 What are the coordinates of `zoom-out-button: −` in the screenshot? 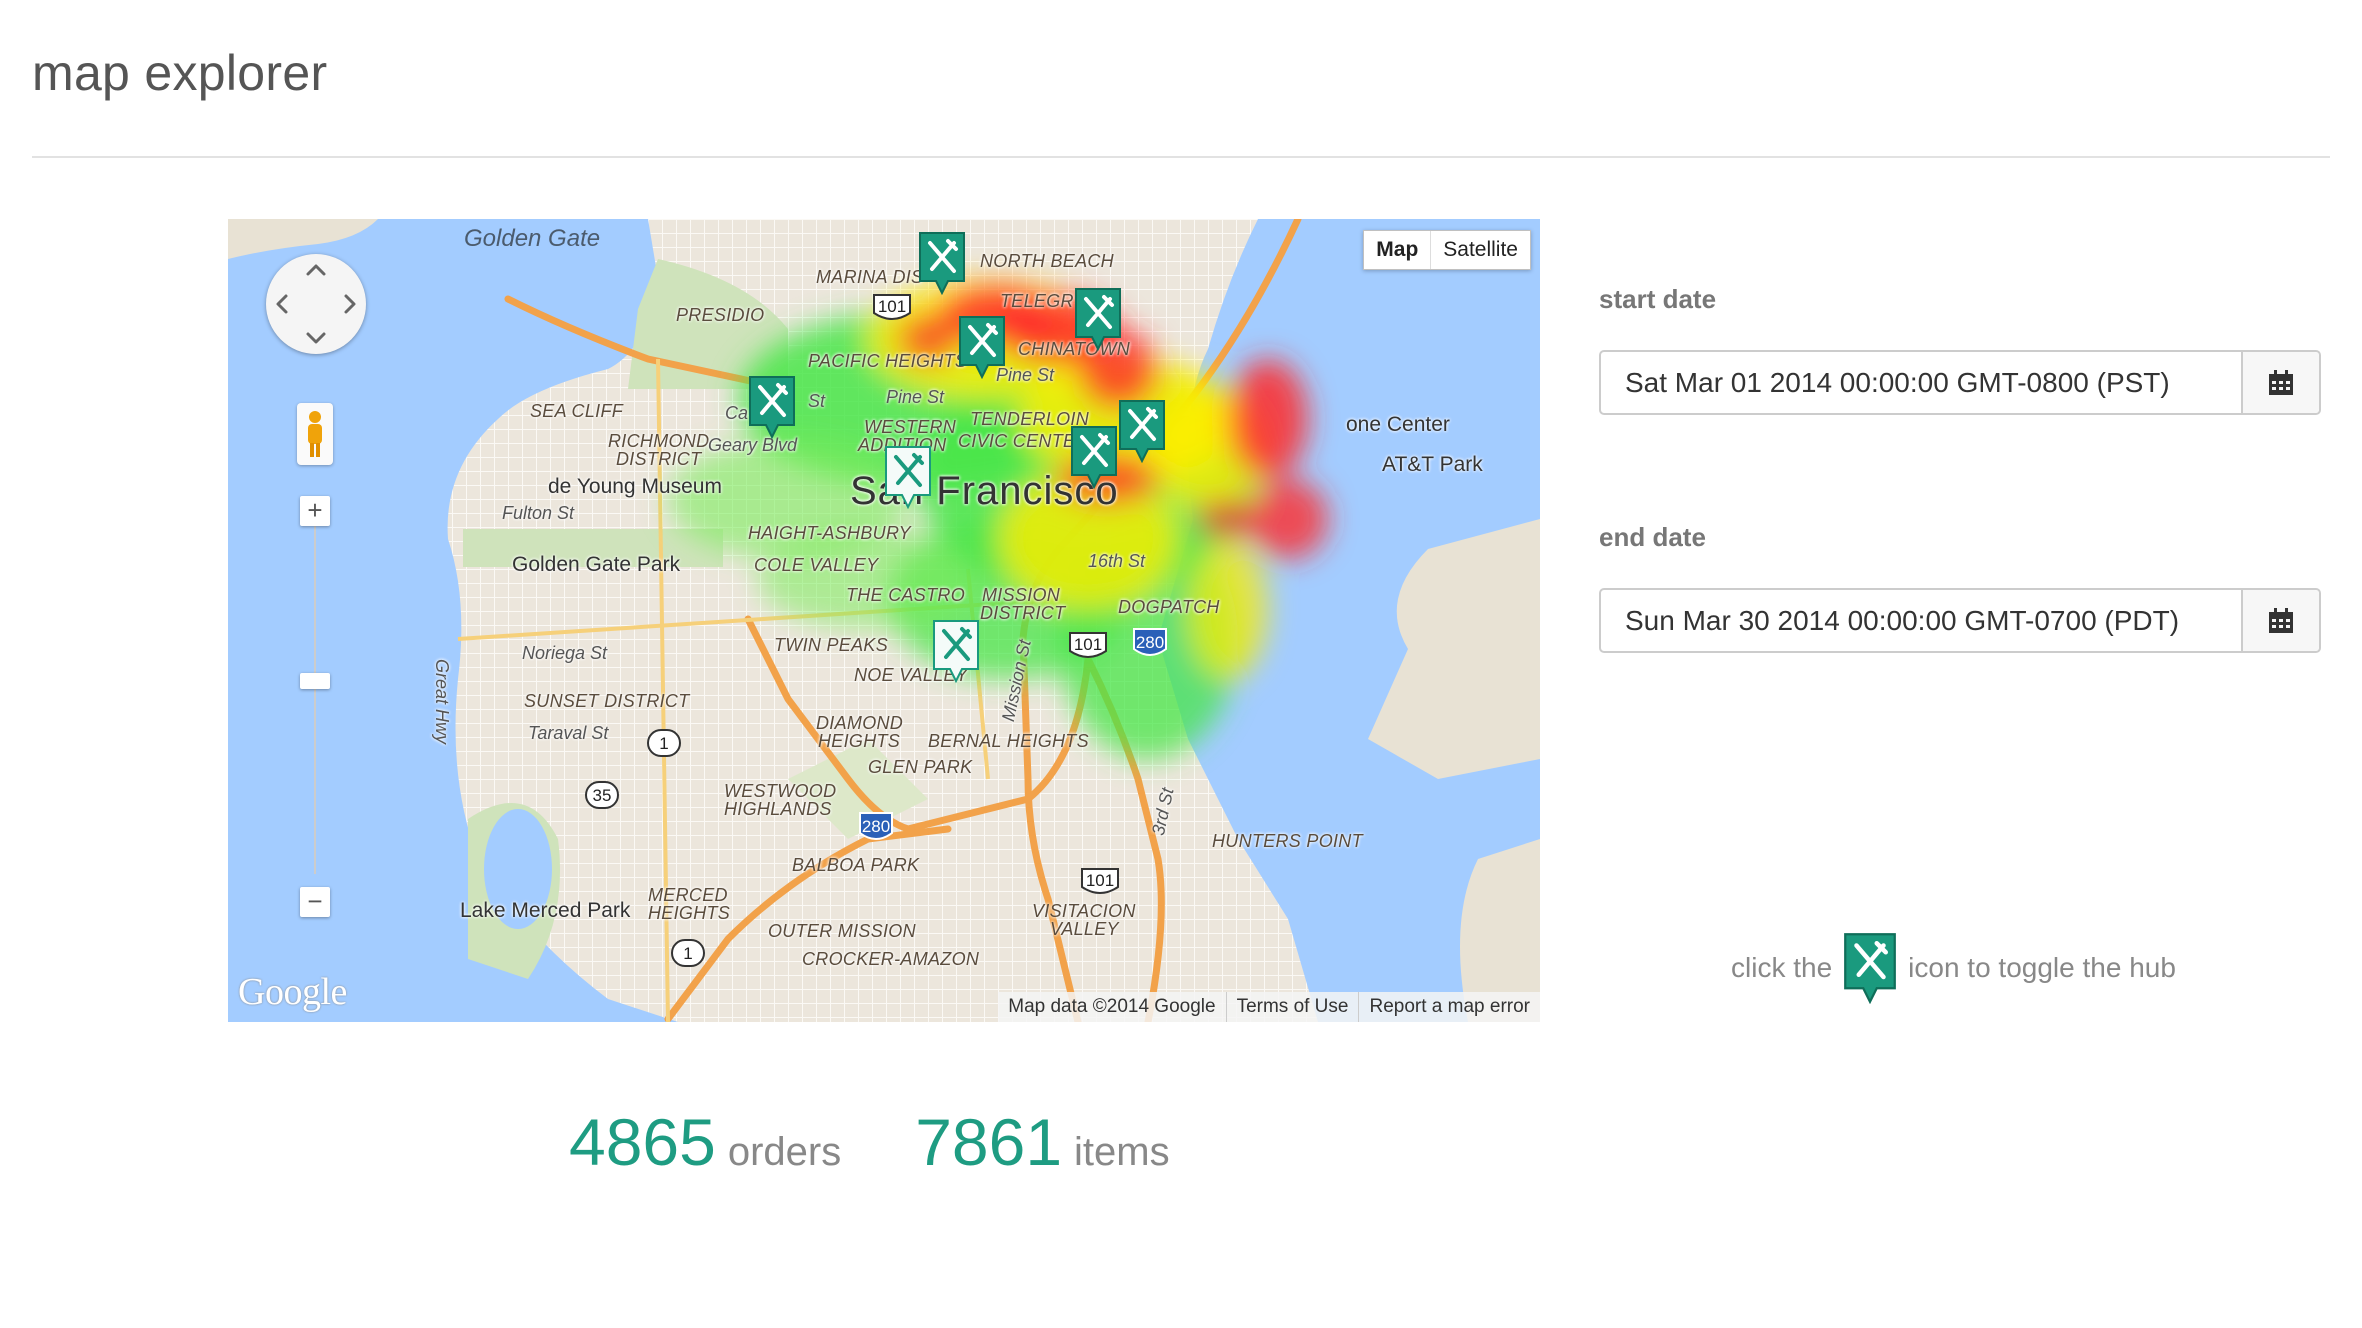 It's located at (315, 902).